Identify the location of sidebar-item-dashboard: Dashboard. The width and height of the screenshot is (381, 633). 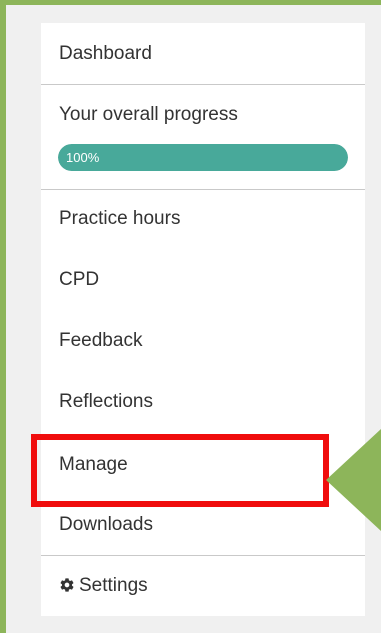
(203, 54).